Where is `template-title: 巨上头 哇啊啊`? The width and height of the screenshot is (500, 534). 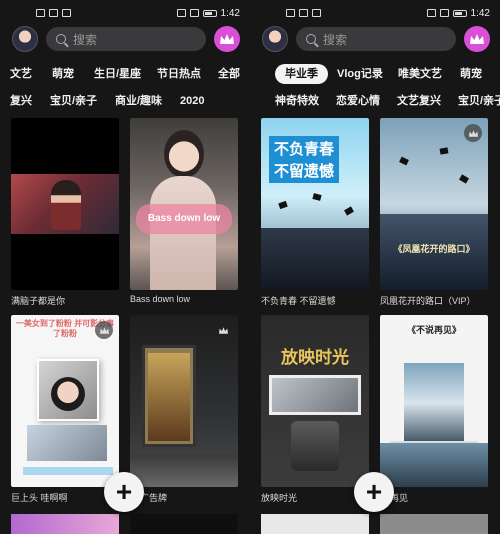 template-title: 巨上头 哇啊啊 is located at coordinates (39, 498).